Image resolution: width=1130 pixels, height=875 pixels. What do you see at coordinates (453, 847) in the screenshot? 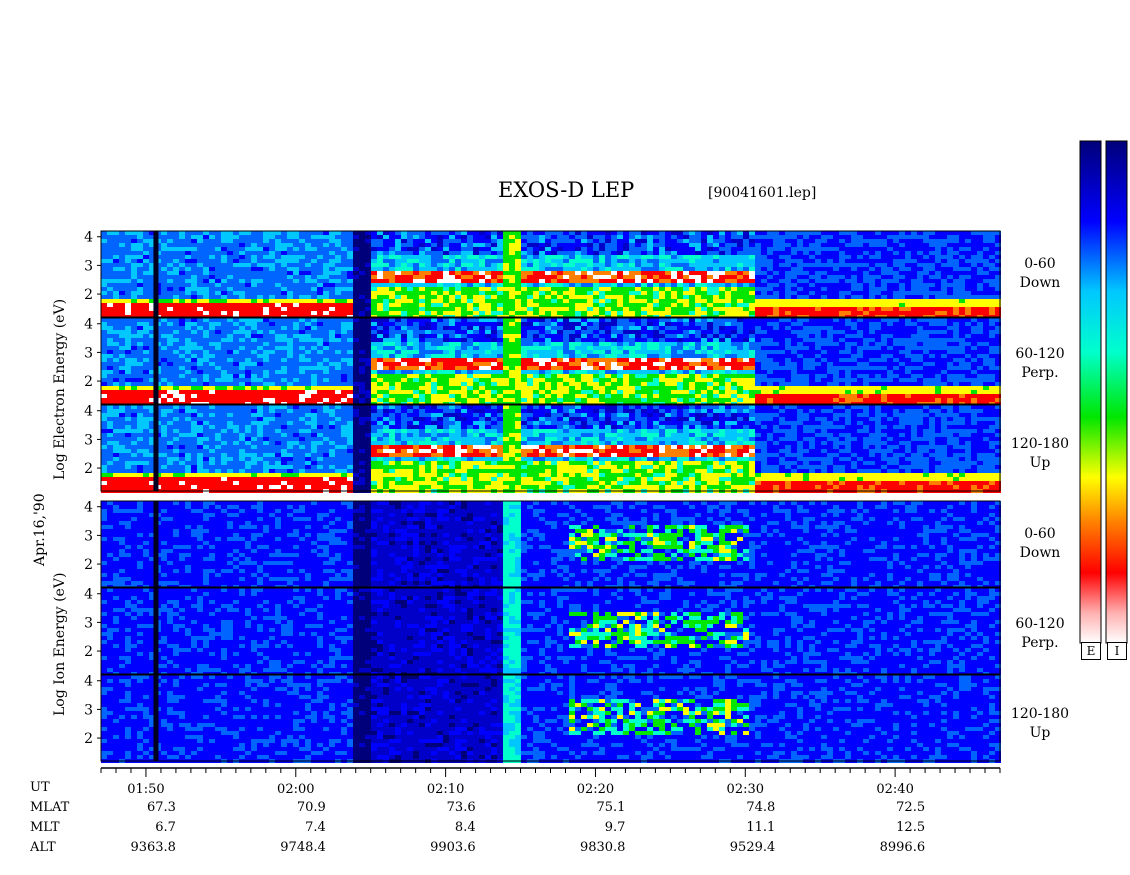
I see `ephemeris-alt-value: 9903.6` at bounding box center [453, 847].